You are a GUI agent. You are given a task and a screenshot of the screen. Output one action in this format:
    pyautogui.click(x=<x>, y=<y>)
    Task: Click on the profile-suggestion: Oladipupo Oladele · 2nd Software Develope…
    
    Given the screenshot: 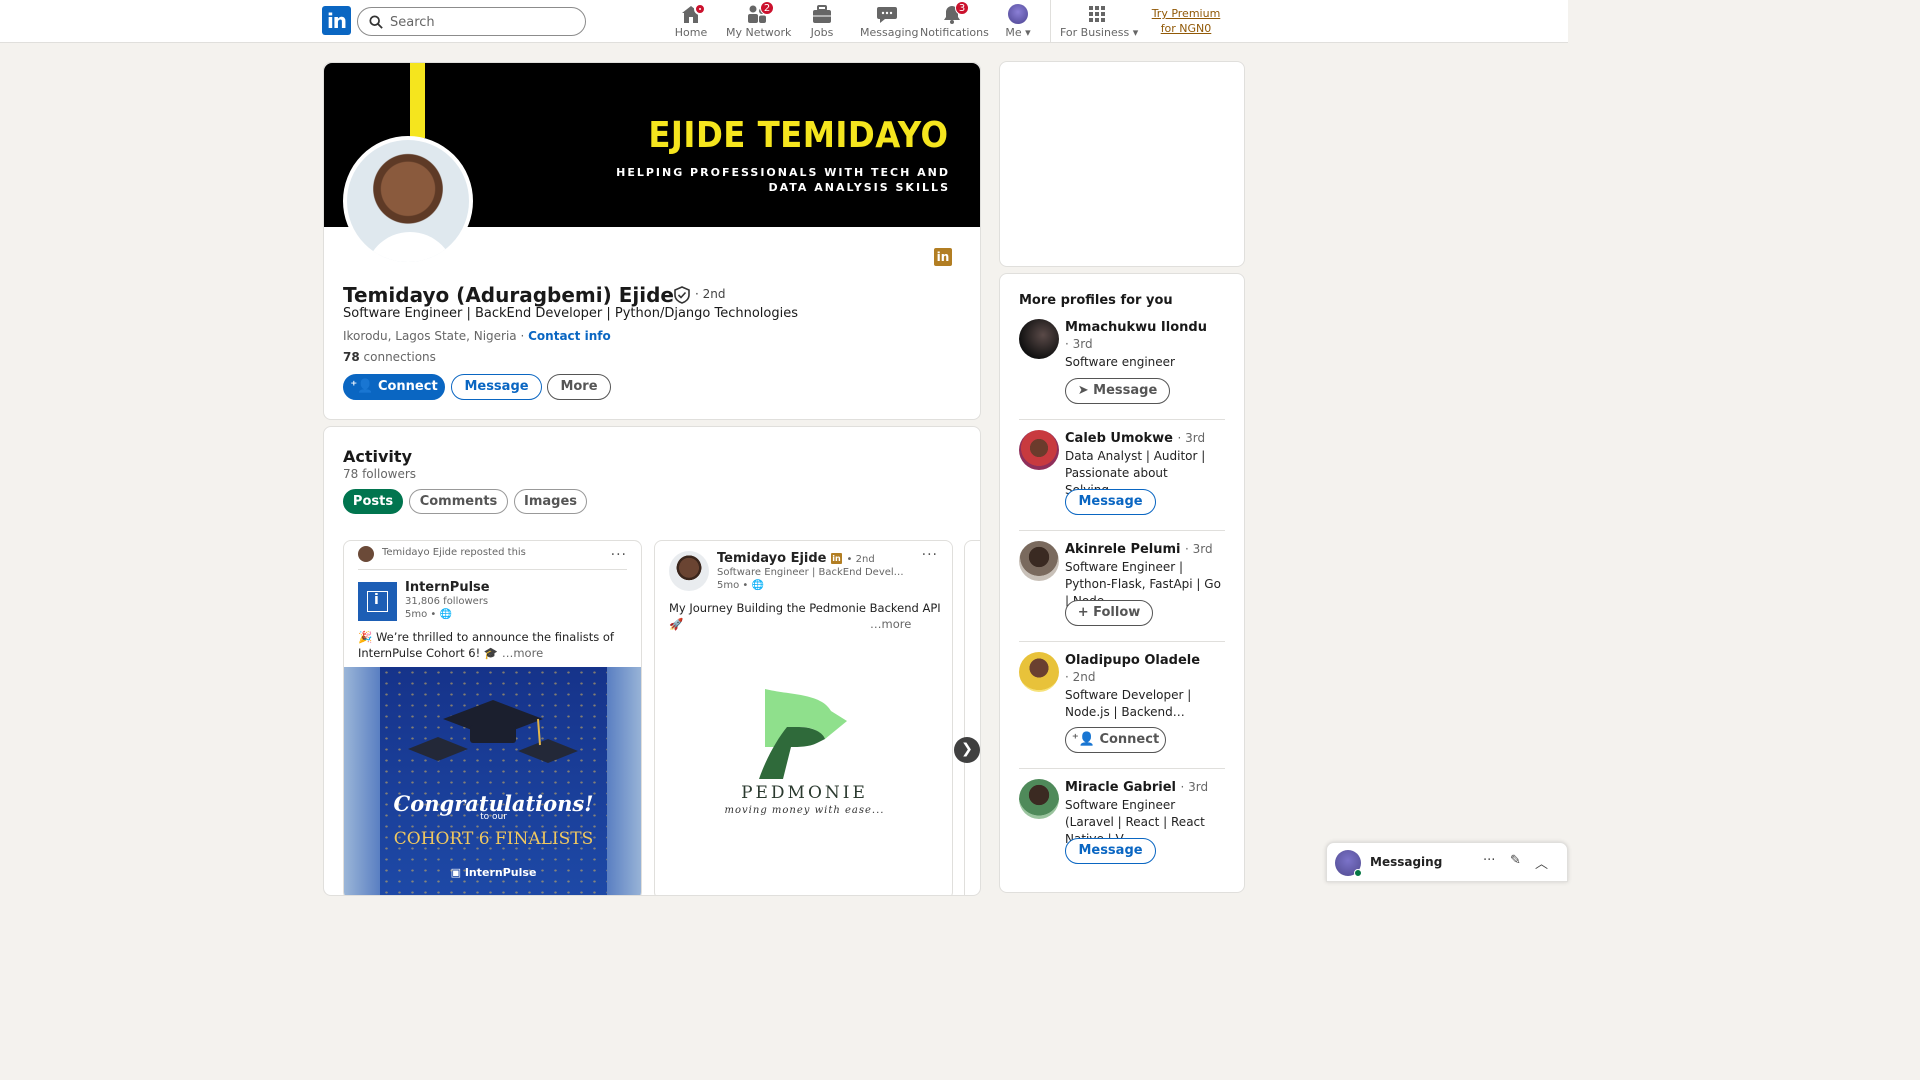 What is the action you would take?
    pyautogui.click(x=1122, y=702)
    